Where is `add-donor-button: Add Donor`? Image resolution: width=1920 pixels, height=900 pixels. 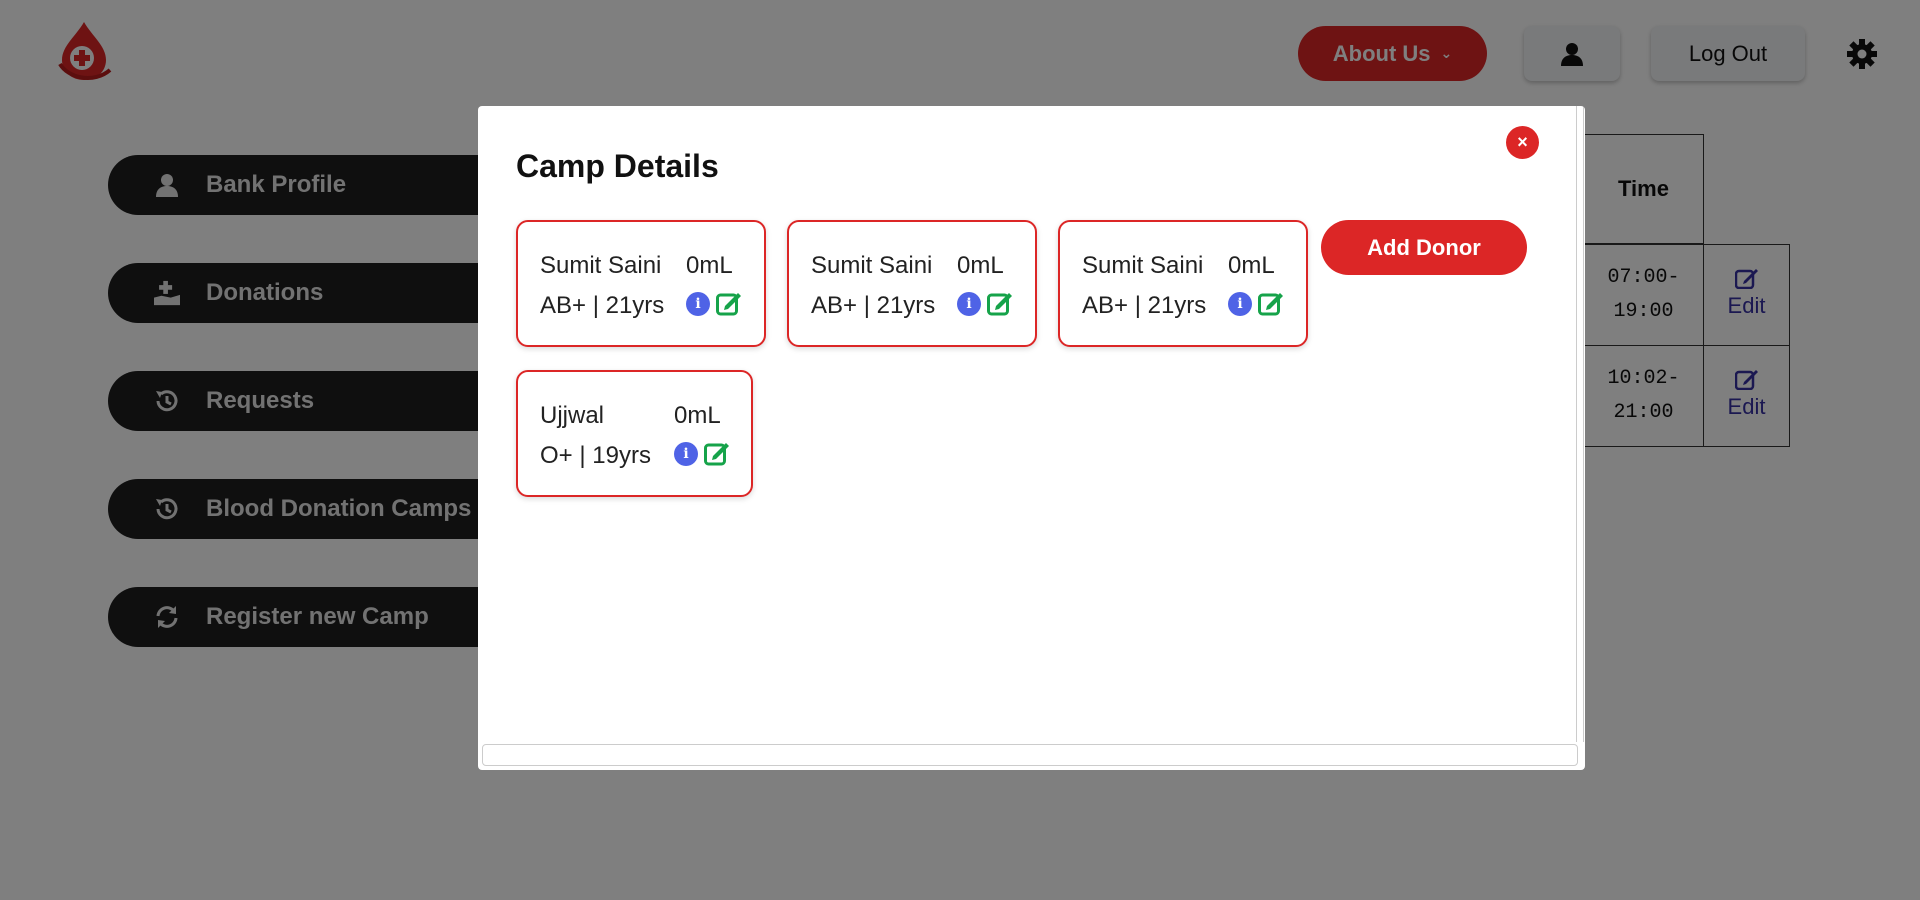 add-donor-button: Add Donor is located at coordinates (1424, 247).